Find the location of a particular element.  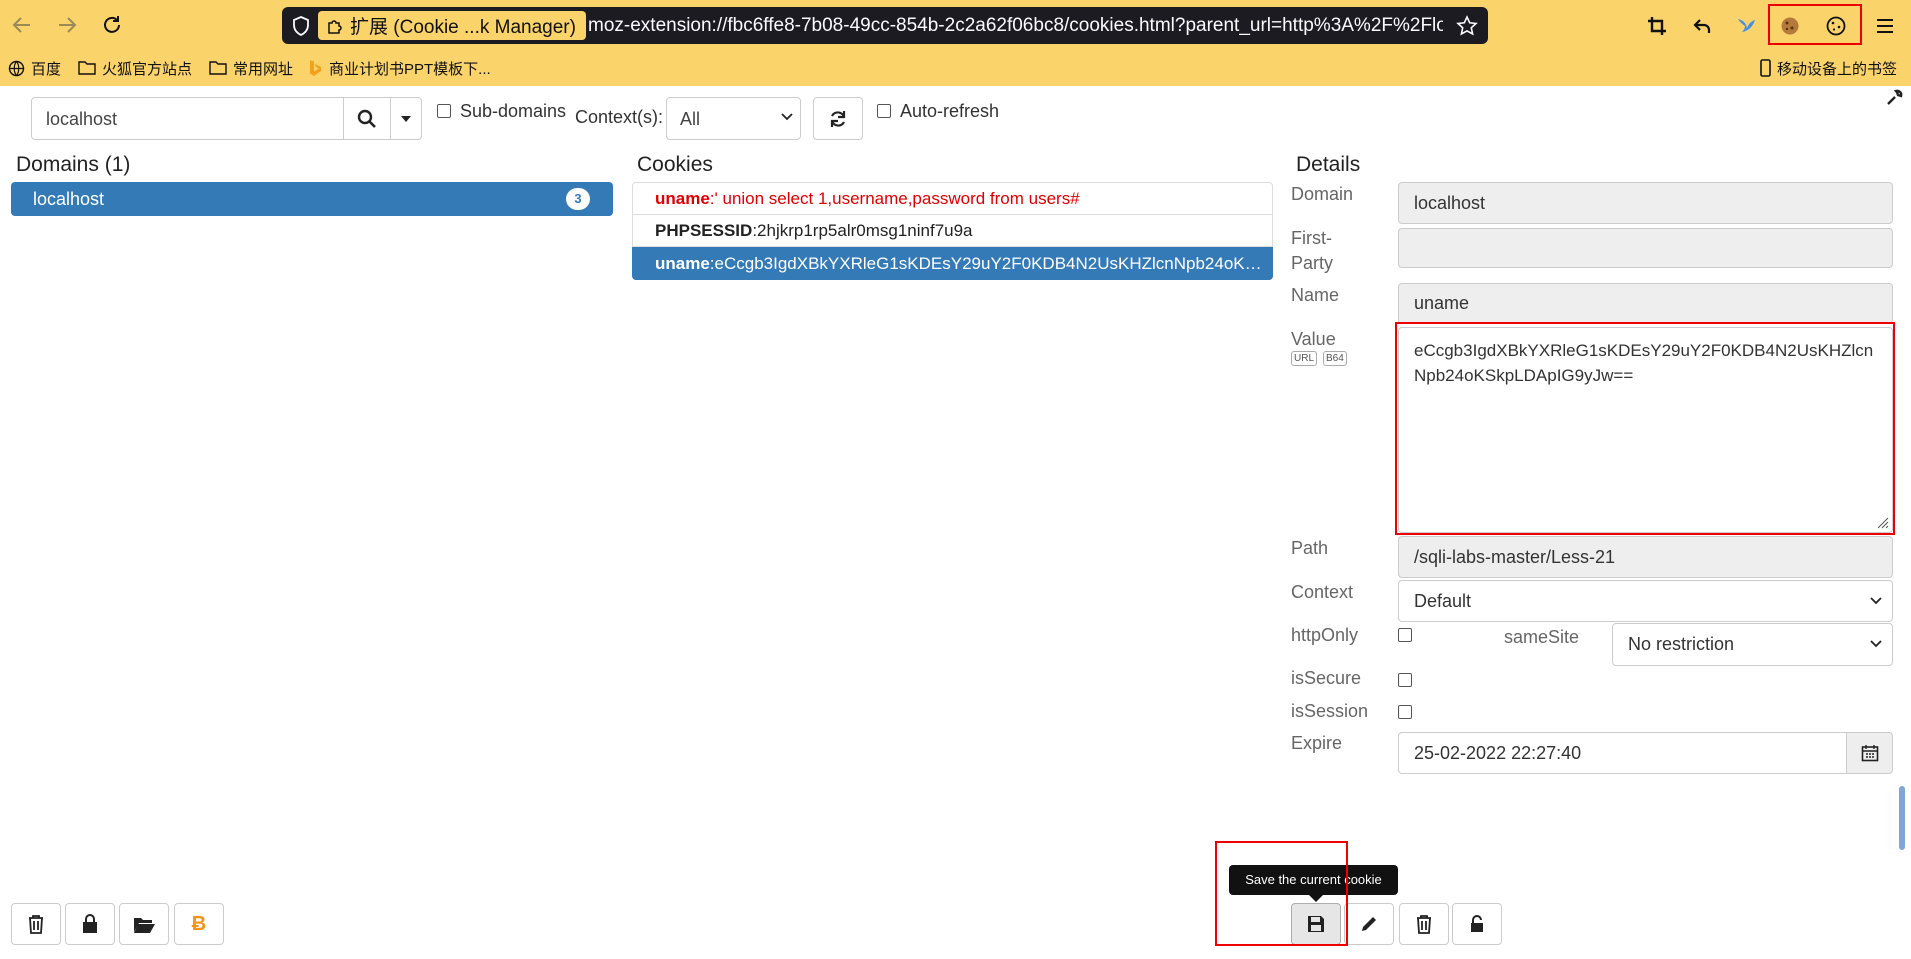

search-icon is located at coordinates (367, 119).